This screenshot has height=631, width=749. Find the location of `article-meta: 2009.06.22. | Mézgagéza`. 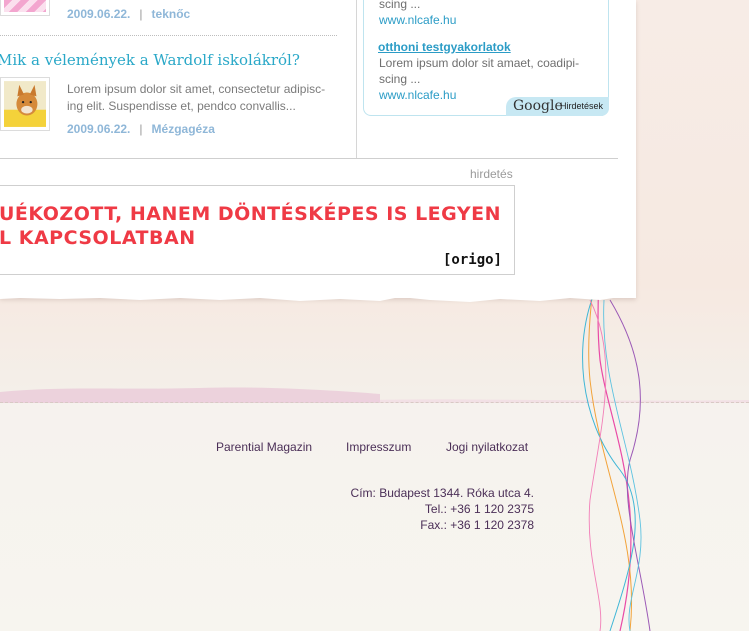

article-meta: 2009.06.22. | Mézgagéza is located at coordinates (141, 129).